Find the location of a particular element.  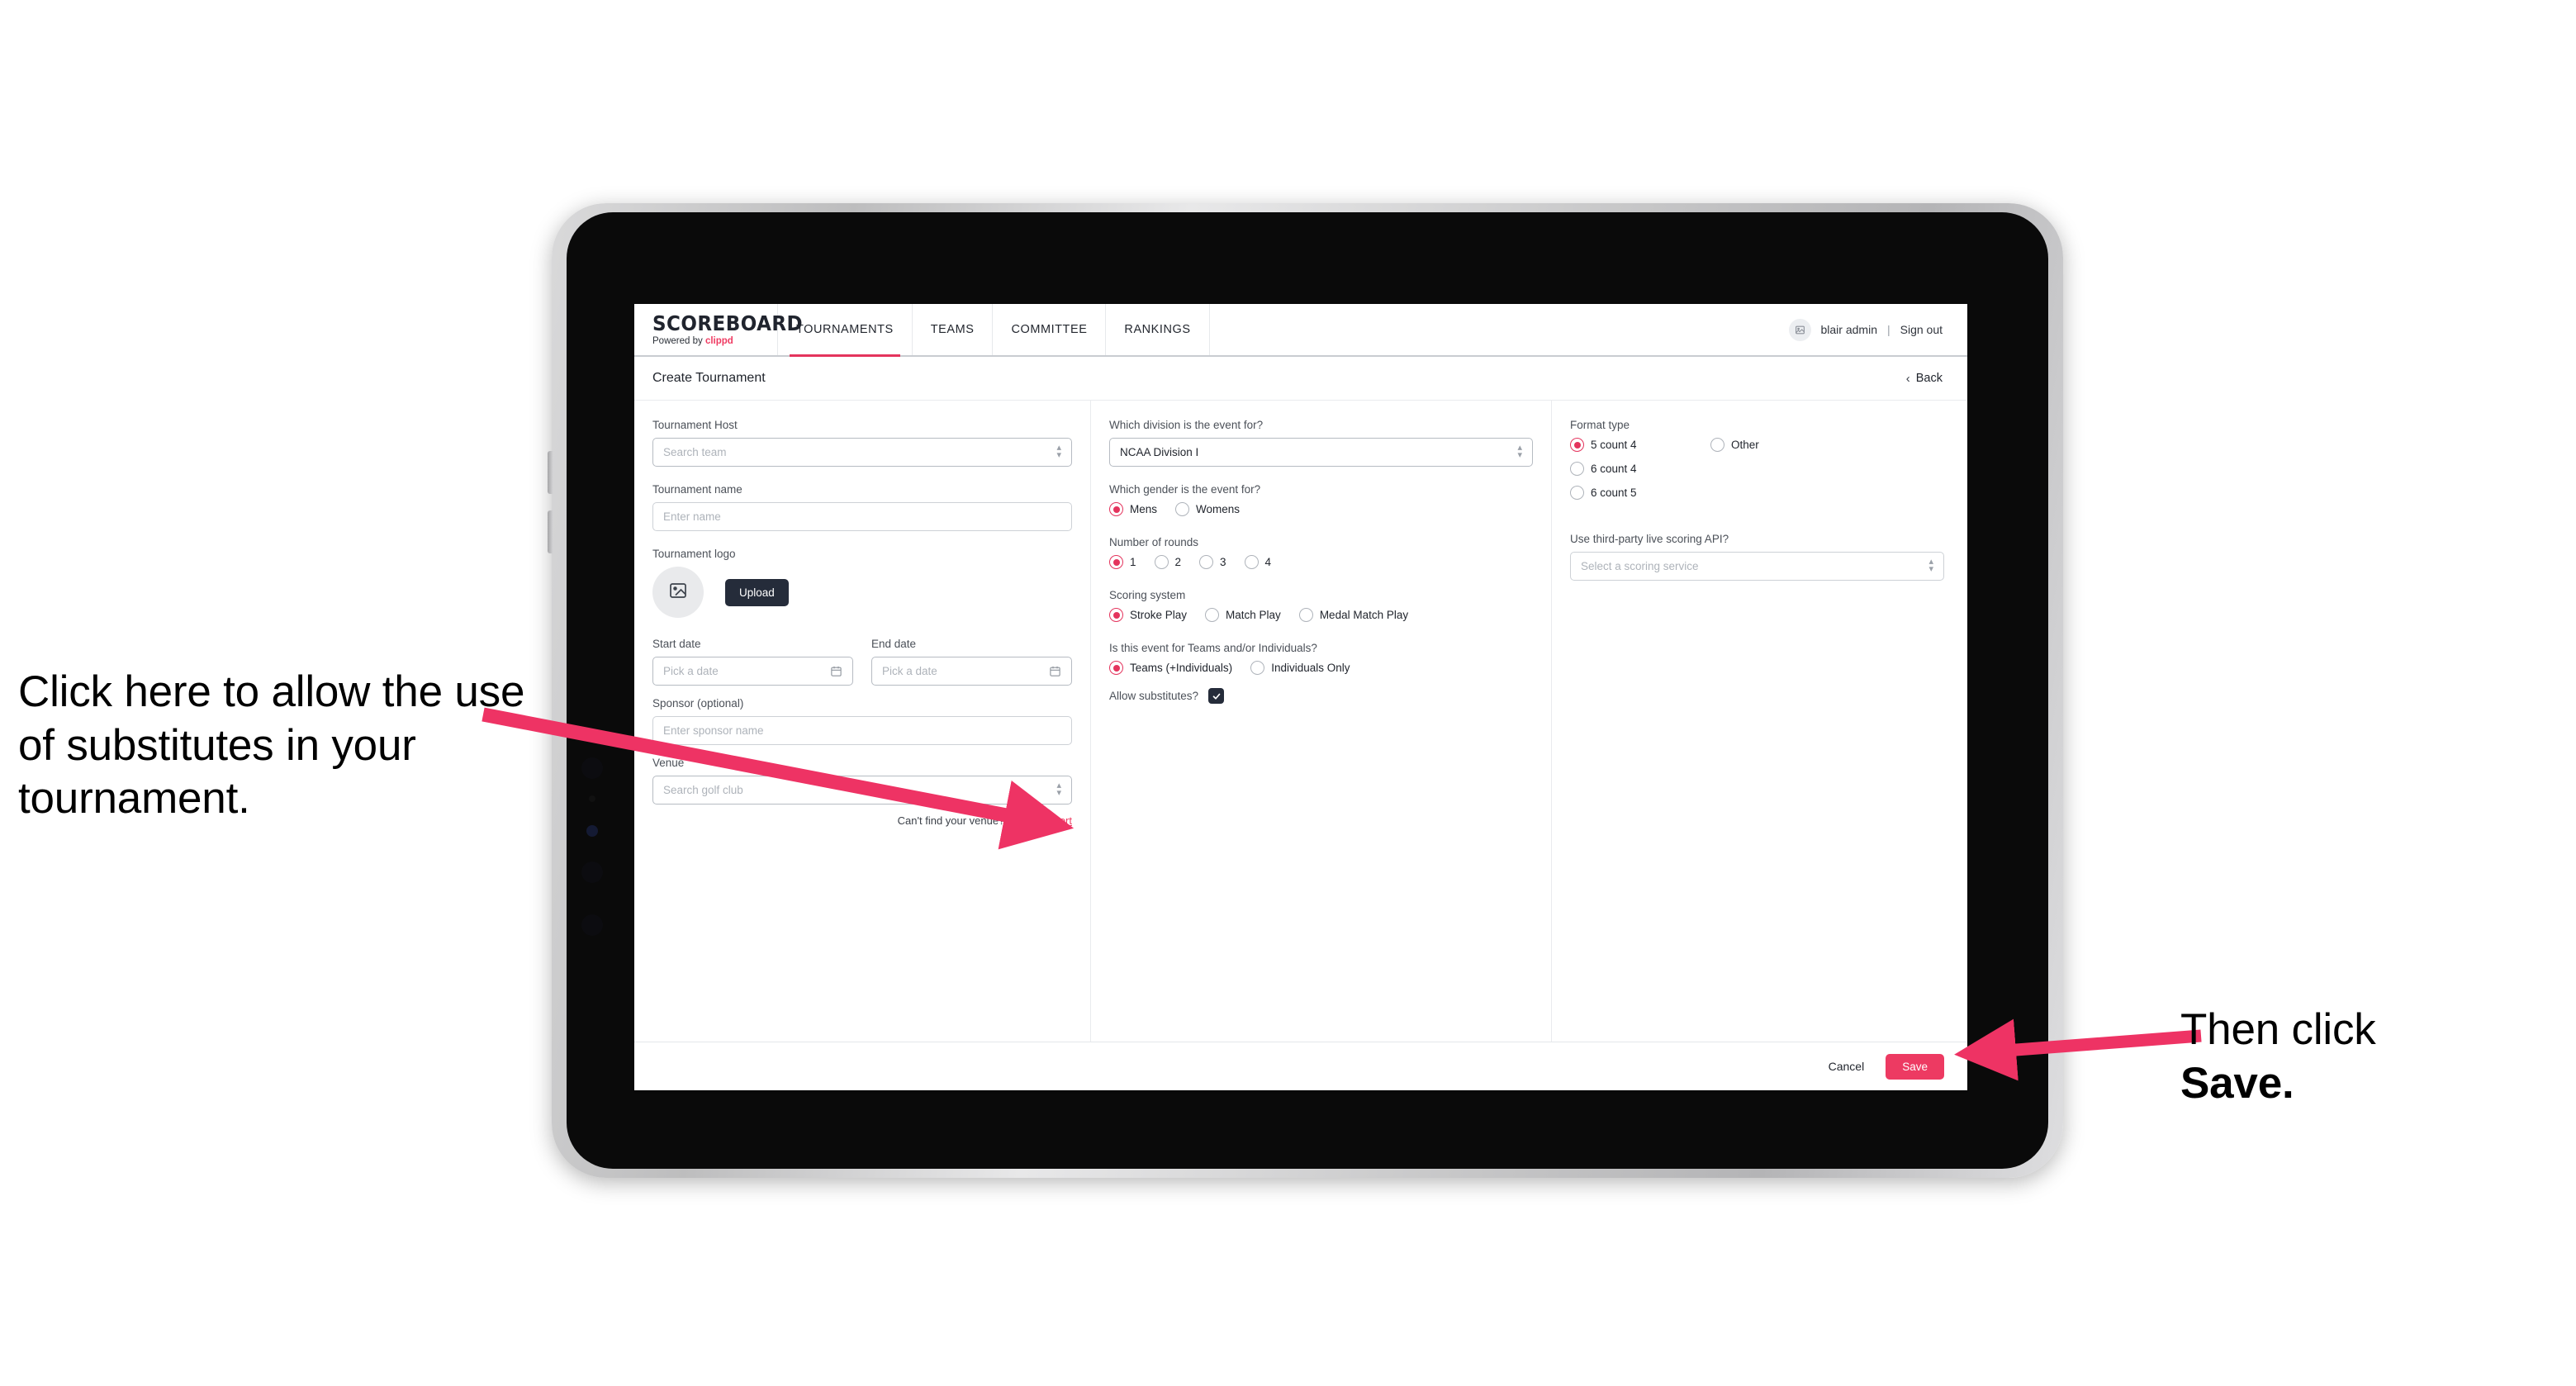

scoring-system-label: Scoring system is located at coordinates (1147, 595).